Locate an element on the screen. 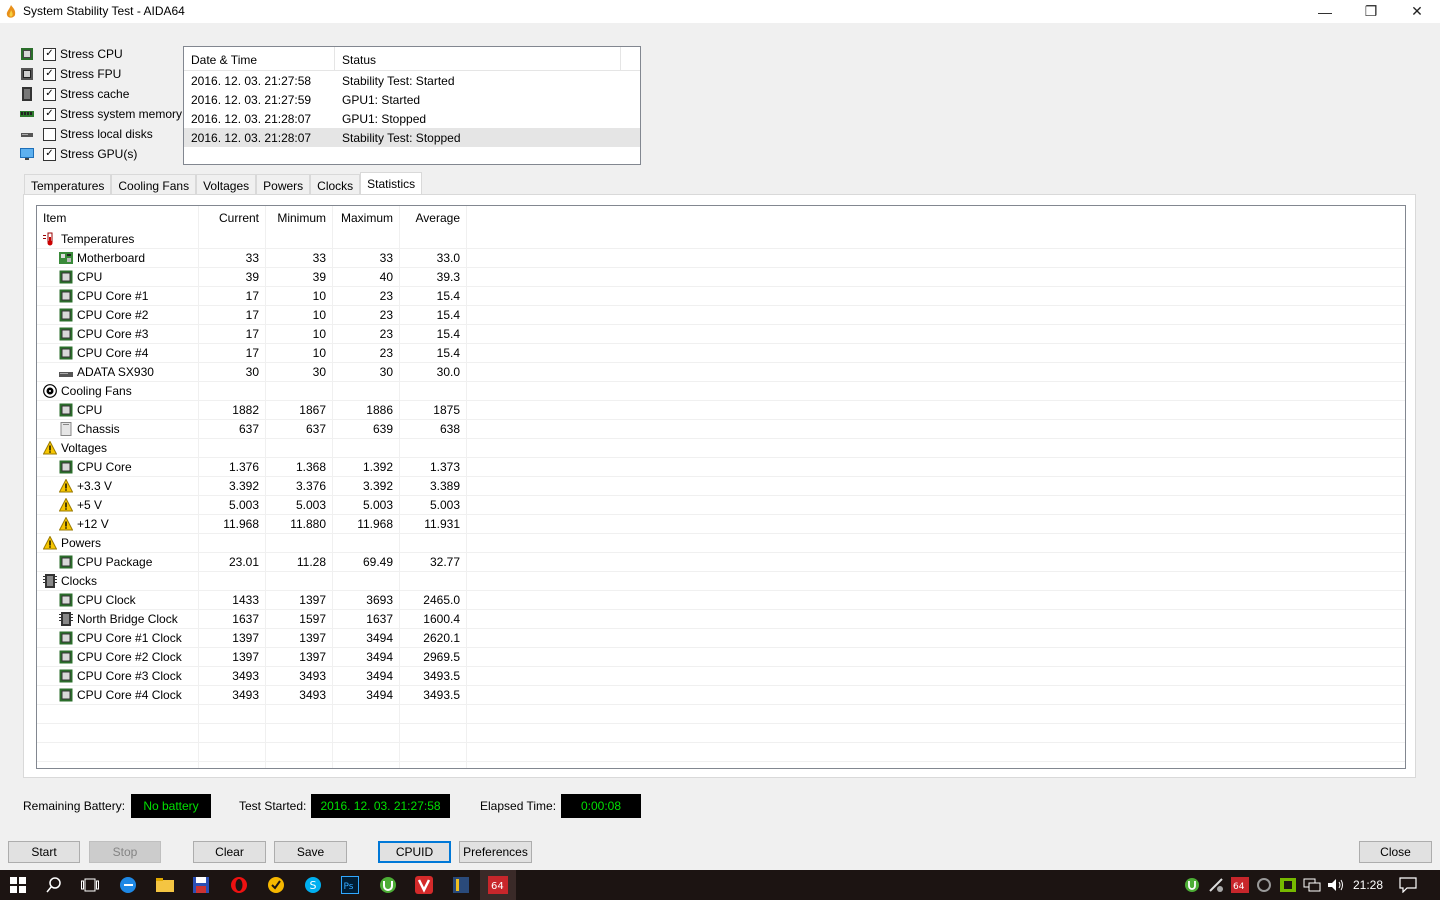 This screenshot has height=900, width=1440. stress-disks-checkbox is located at coordinates (49, 134).